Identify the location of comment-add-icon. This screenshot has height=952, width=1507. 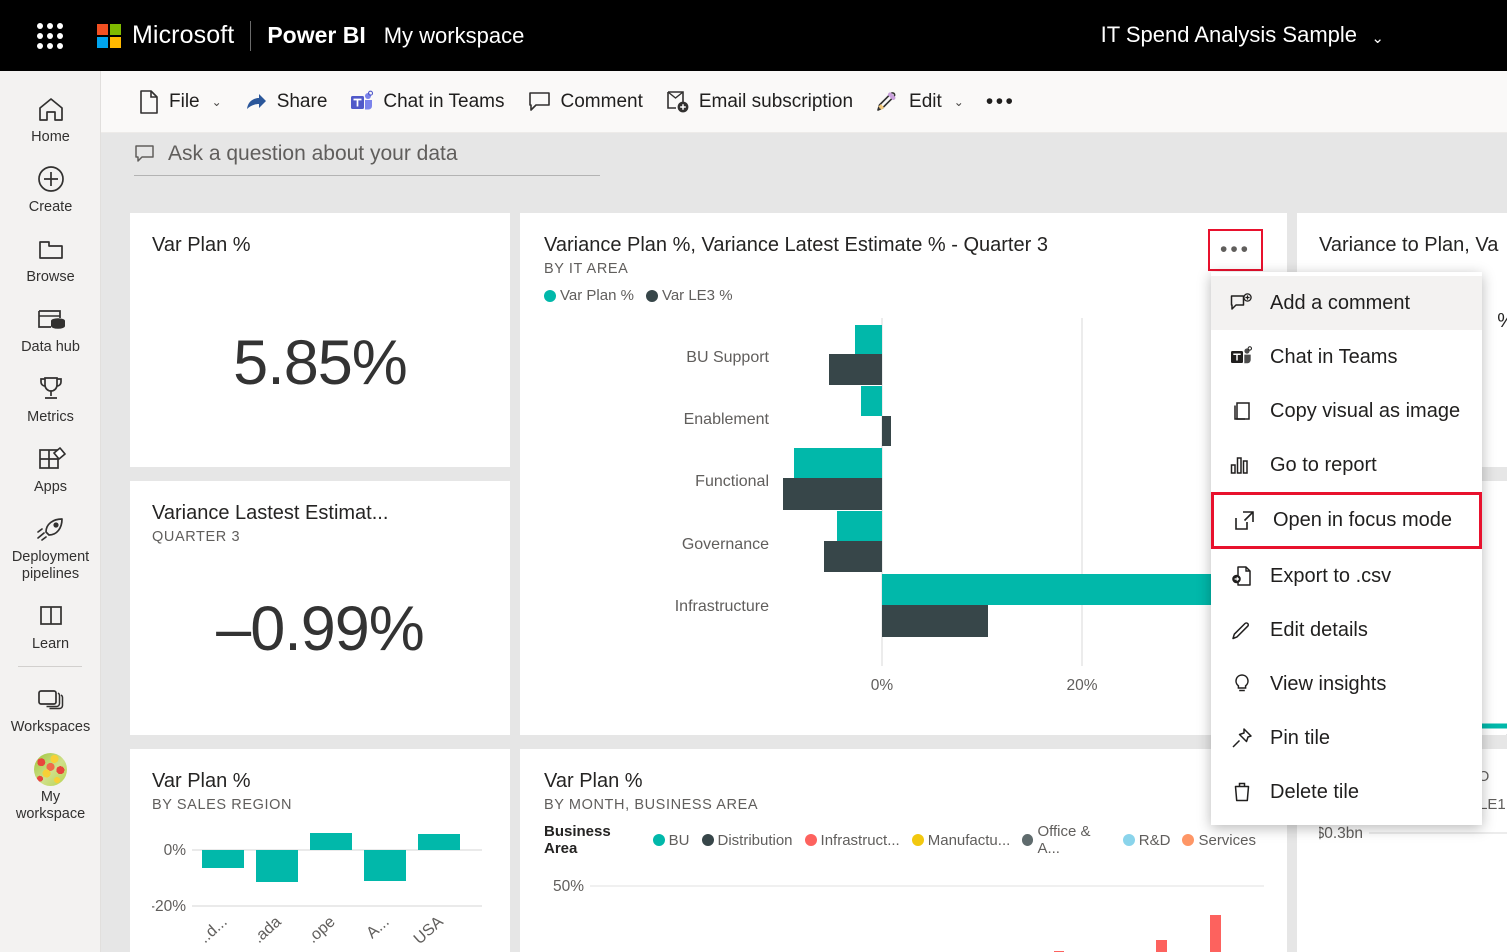
(1241, 303).